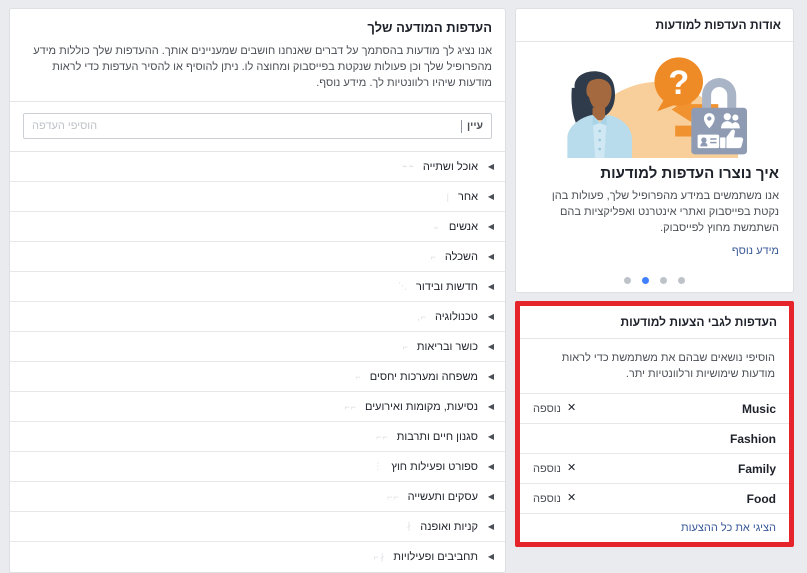  What do you see at coordinates (257, 527) in the screenshot?
I see `category-row: ◀ קניות ואופנה ∤` at bounding box center [257, 527].